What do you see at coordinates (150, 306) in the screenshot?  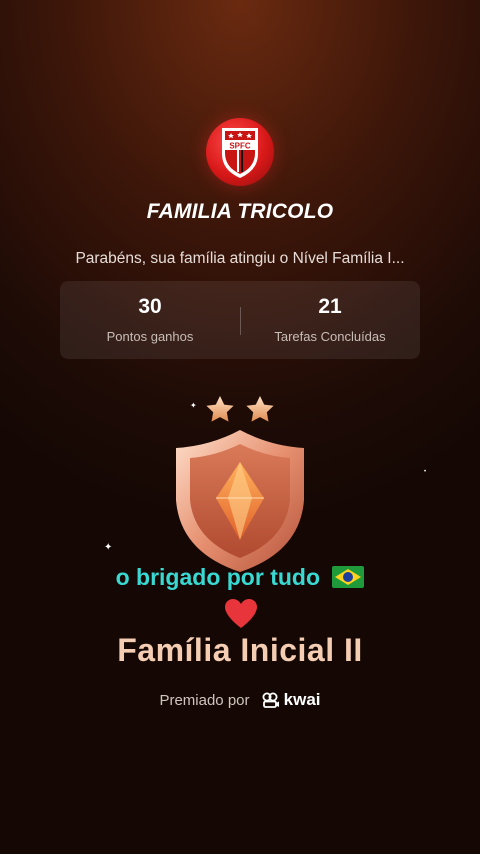 I see `points-value: 30` at bounding box center [150, 306].